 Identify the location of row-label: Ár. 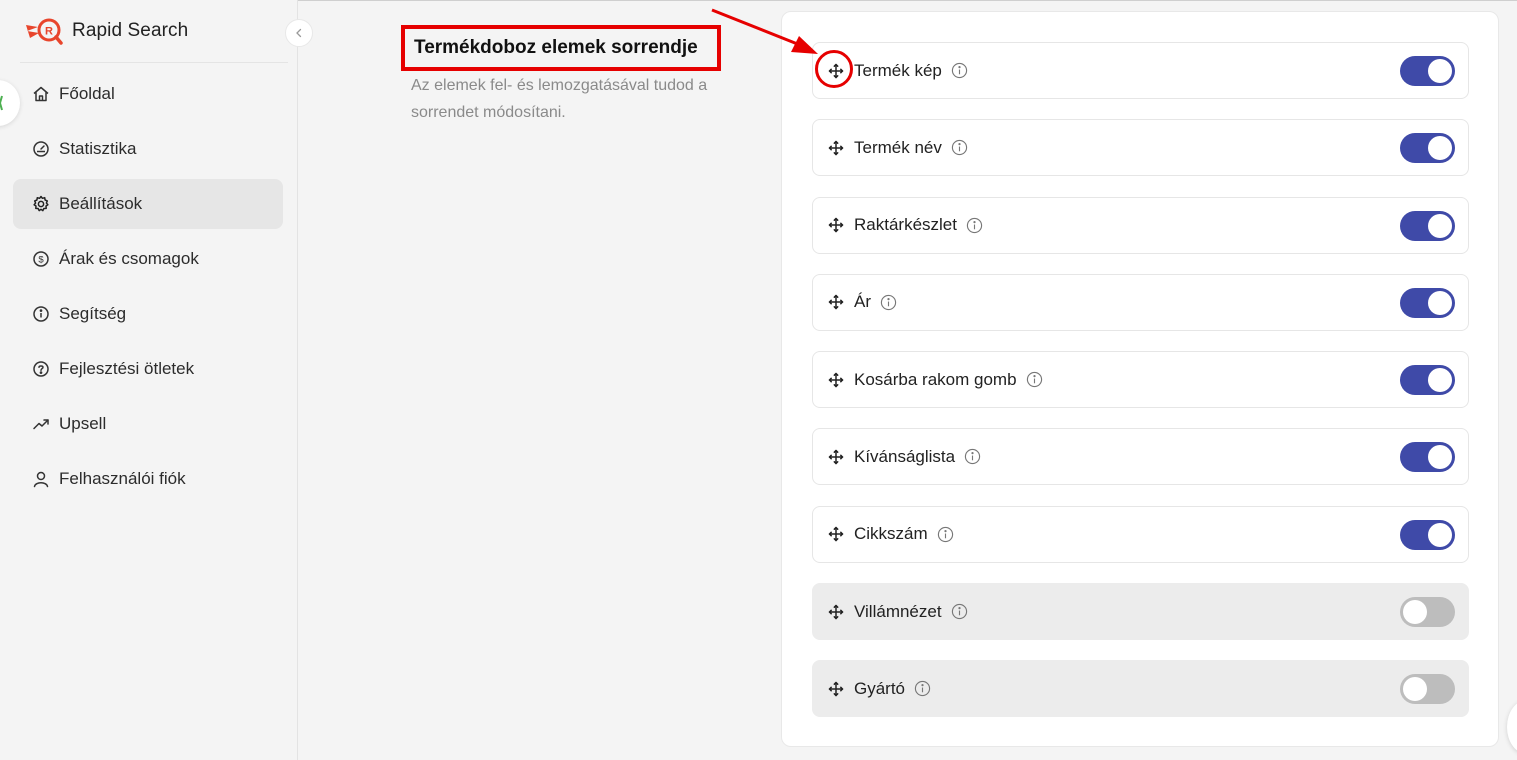
(862, 302).